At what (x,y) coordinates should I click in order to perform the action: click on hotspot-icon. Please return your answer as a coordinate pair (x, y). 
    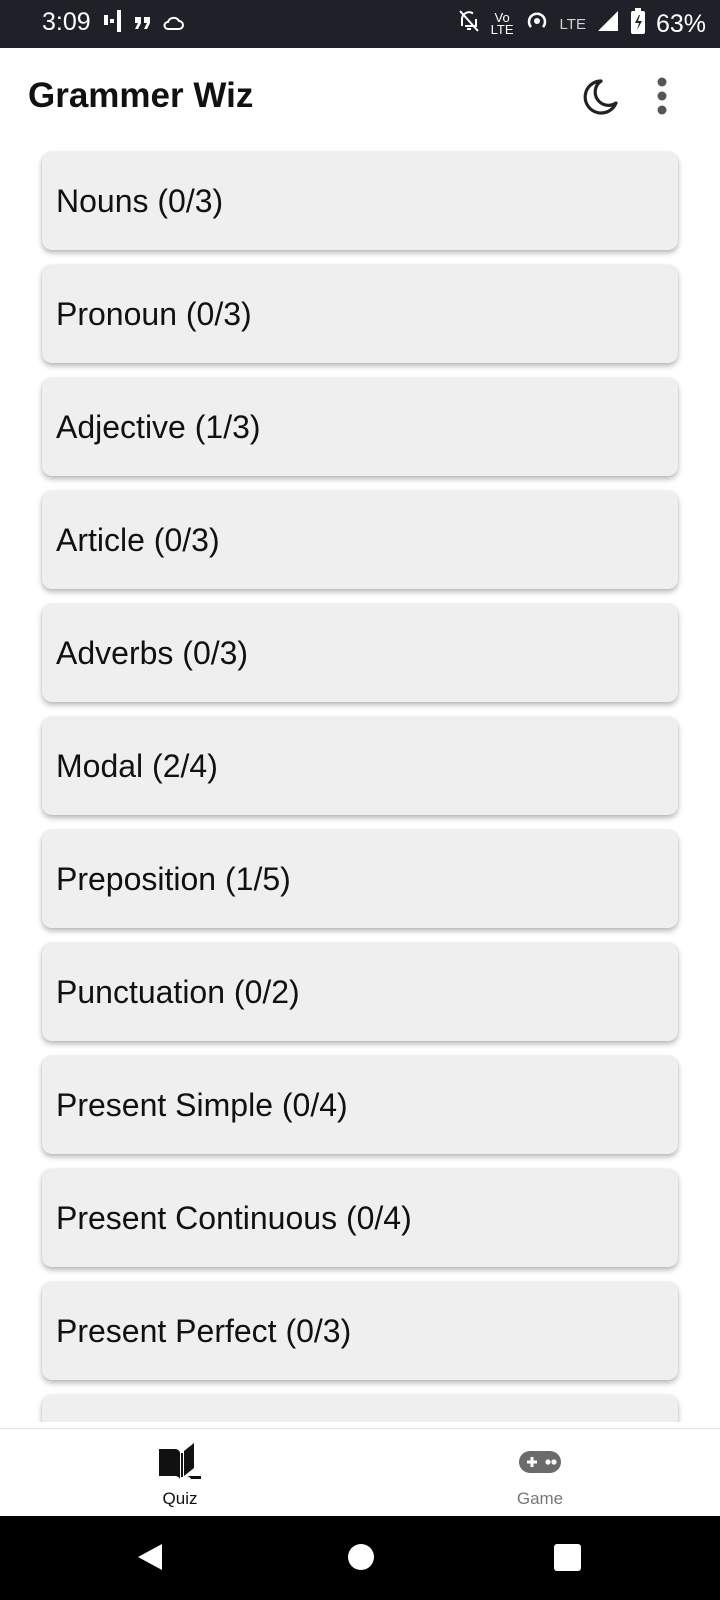
    Looking at the image, I should click on (537, 24).